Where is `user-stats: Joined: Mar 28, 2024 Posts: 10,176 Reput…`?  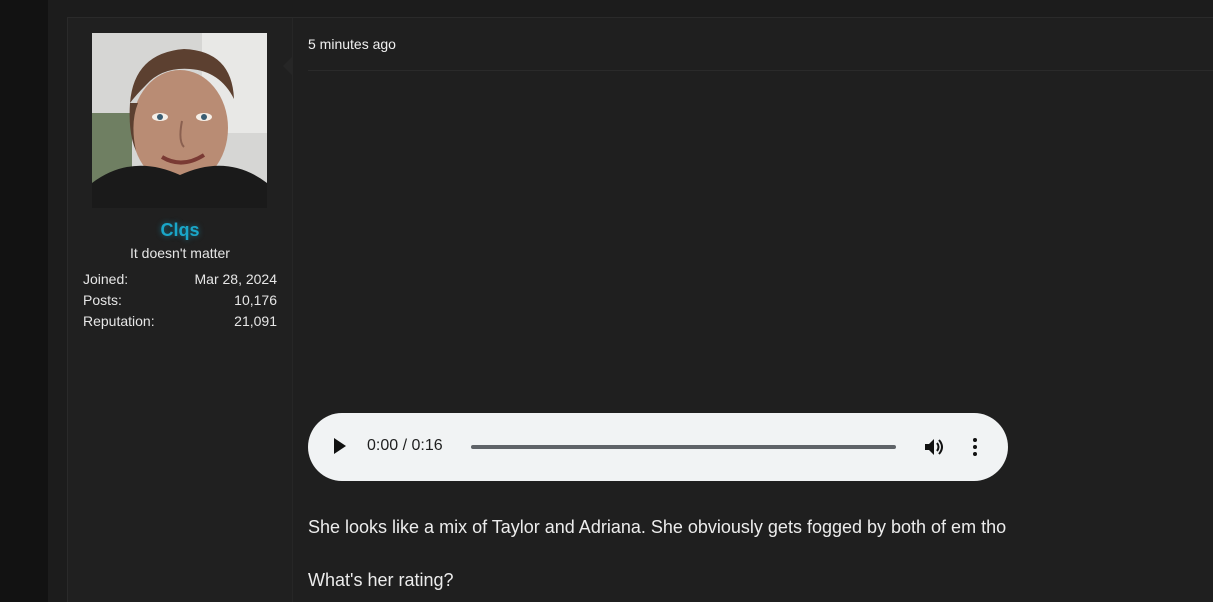
user-stats: Joined: Mar 28, 2024 Posts: 10,176 Reput… is located at coordinates (180, 300).